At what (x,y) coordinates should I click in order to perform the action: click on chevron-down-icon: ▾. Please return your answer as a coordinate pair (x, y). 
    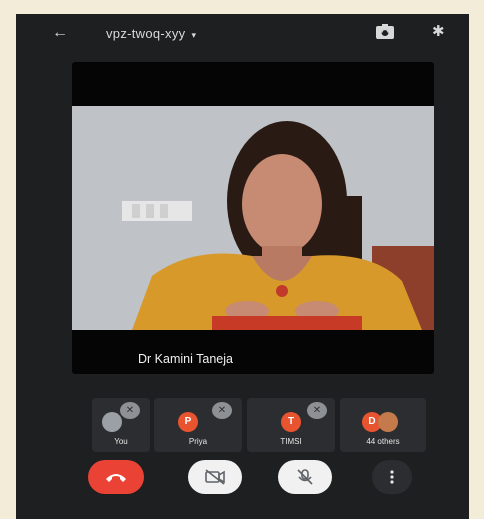
    Looking at the image, I should click on (194, 35).